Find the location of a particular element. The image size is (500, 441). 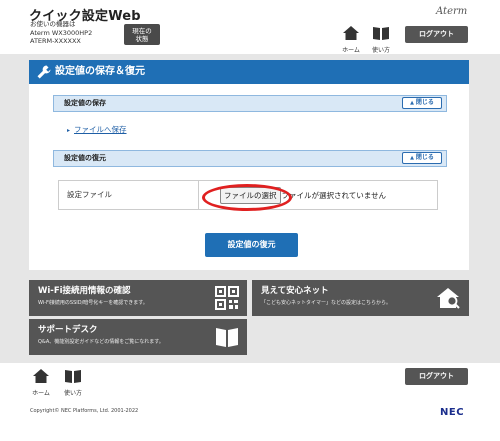

current-status-button: 現在の 状態 is located at coordinates (142, 34).